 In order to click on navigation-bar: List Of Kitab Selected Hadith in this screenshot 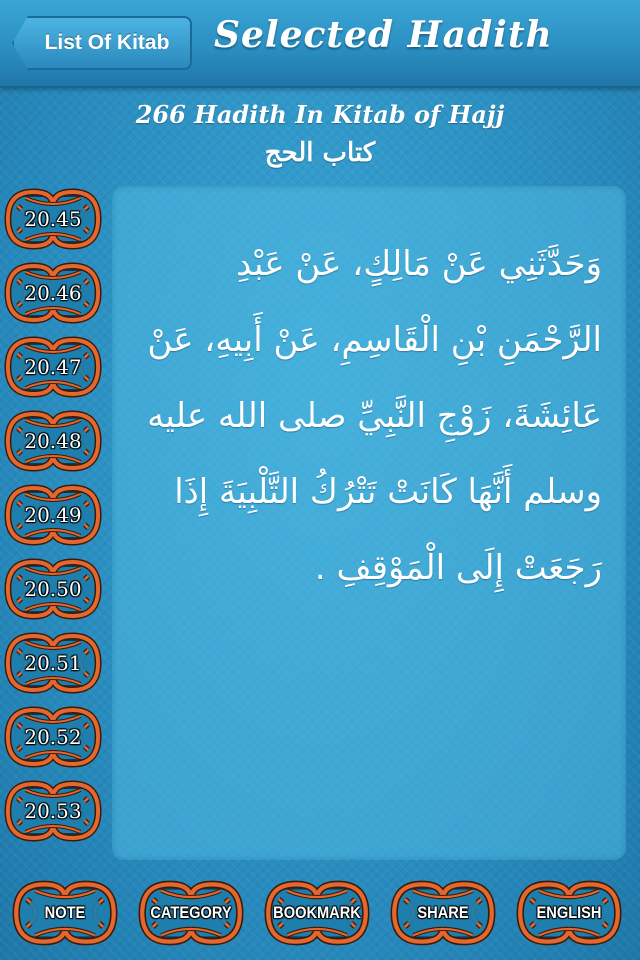, I will do `click(320, 44)`.